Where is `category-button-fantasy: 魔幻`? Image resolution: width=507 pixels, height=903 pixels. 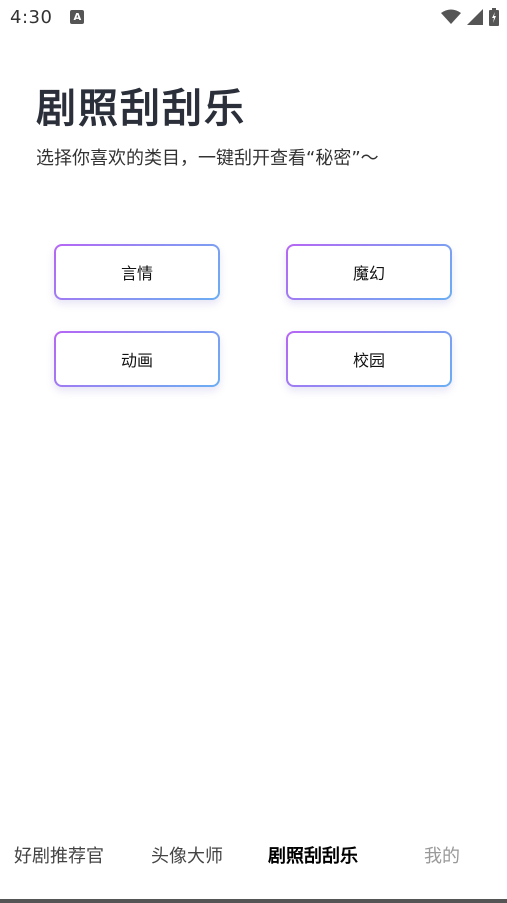 category-button-fantasy: 魔幻 is located at coordinates (369, 272).